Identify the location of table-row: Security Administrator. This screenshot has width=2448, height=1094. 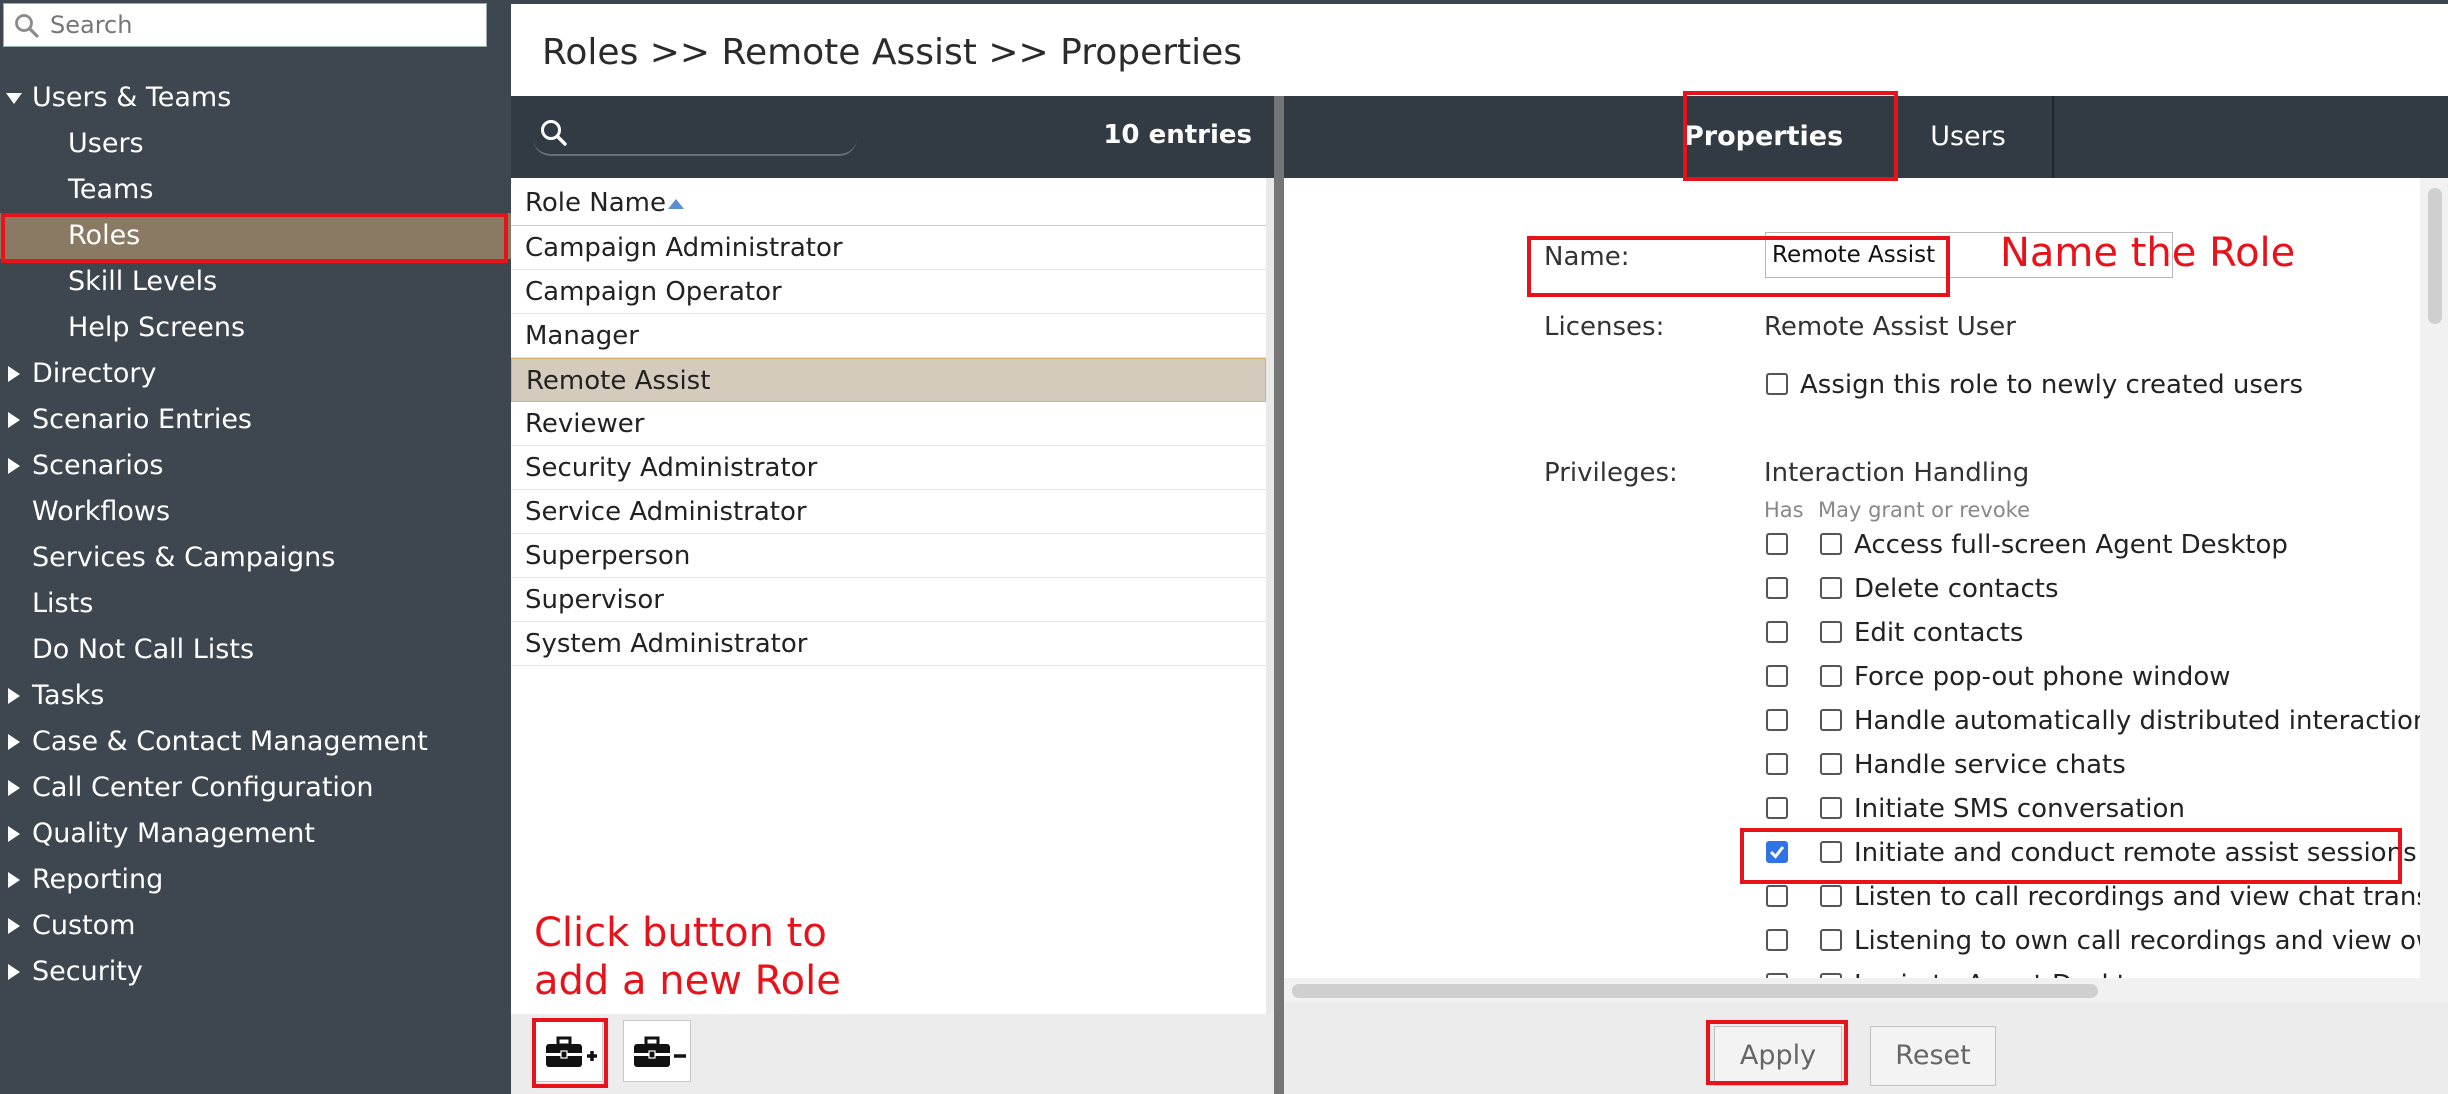
(888, 468).